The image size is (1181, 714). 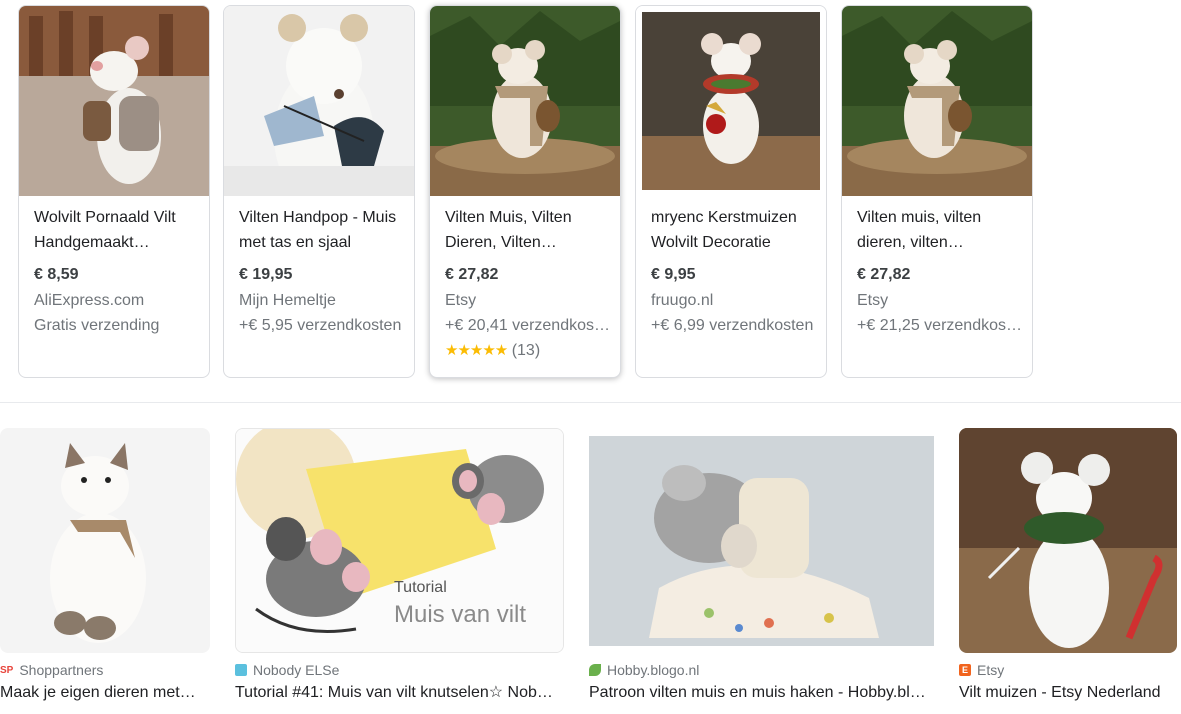 I want to click on source-name: Nobody ELSe, so click(x=296, y=670).